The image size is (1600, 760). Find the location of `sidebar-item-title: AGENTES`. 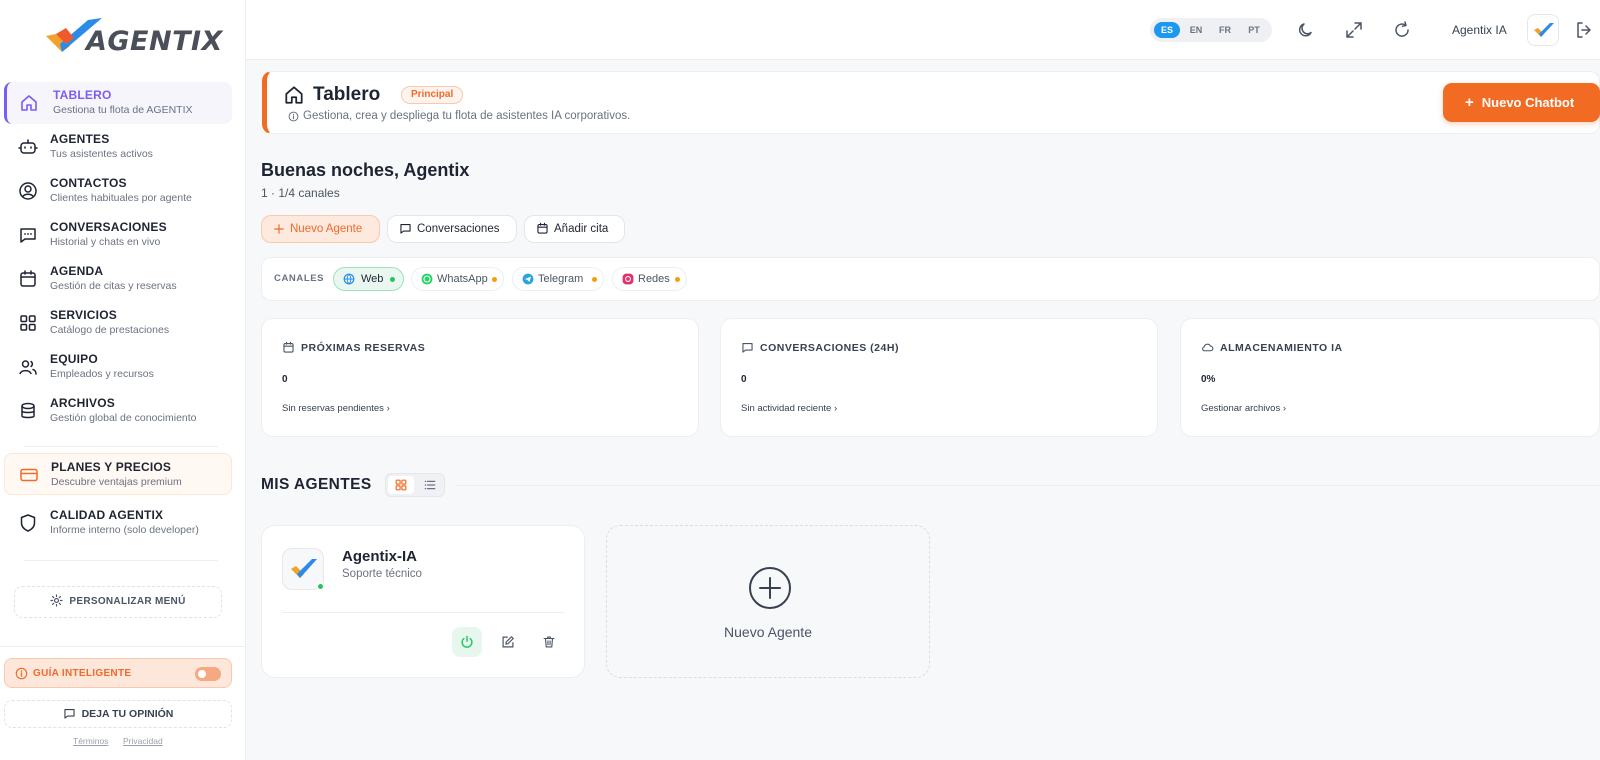

sidebar-item-title: AGENTES is located at coordinates (80, 139).